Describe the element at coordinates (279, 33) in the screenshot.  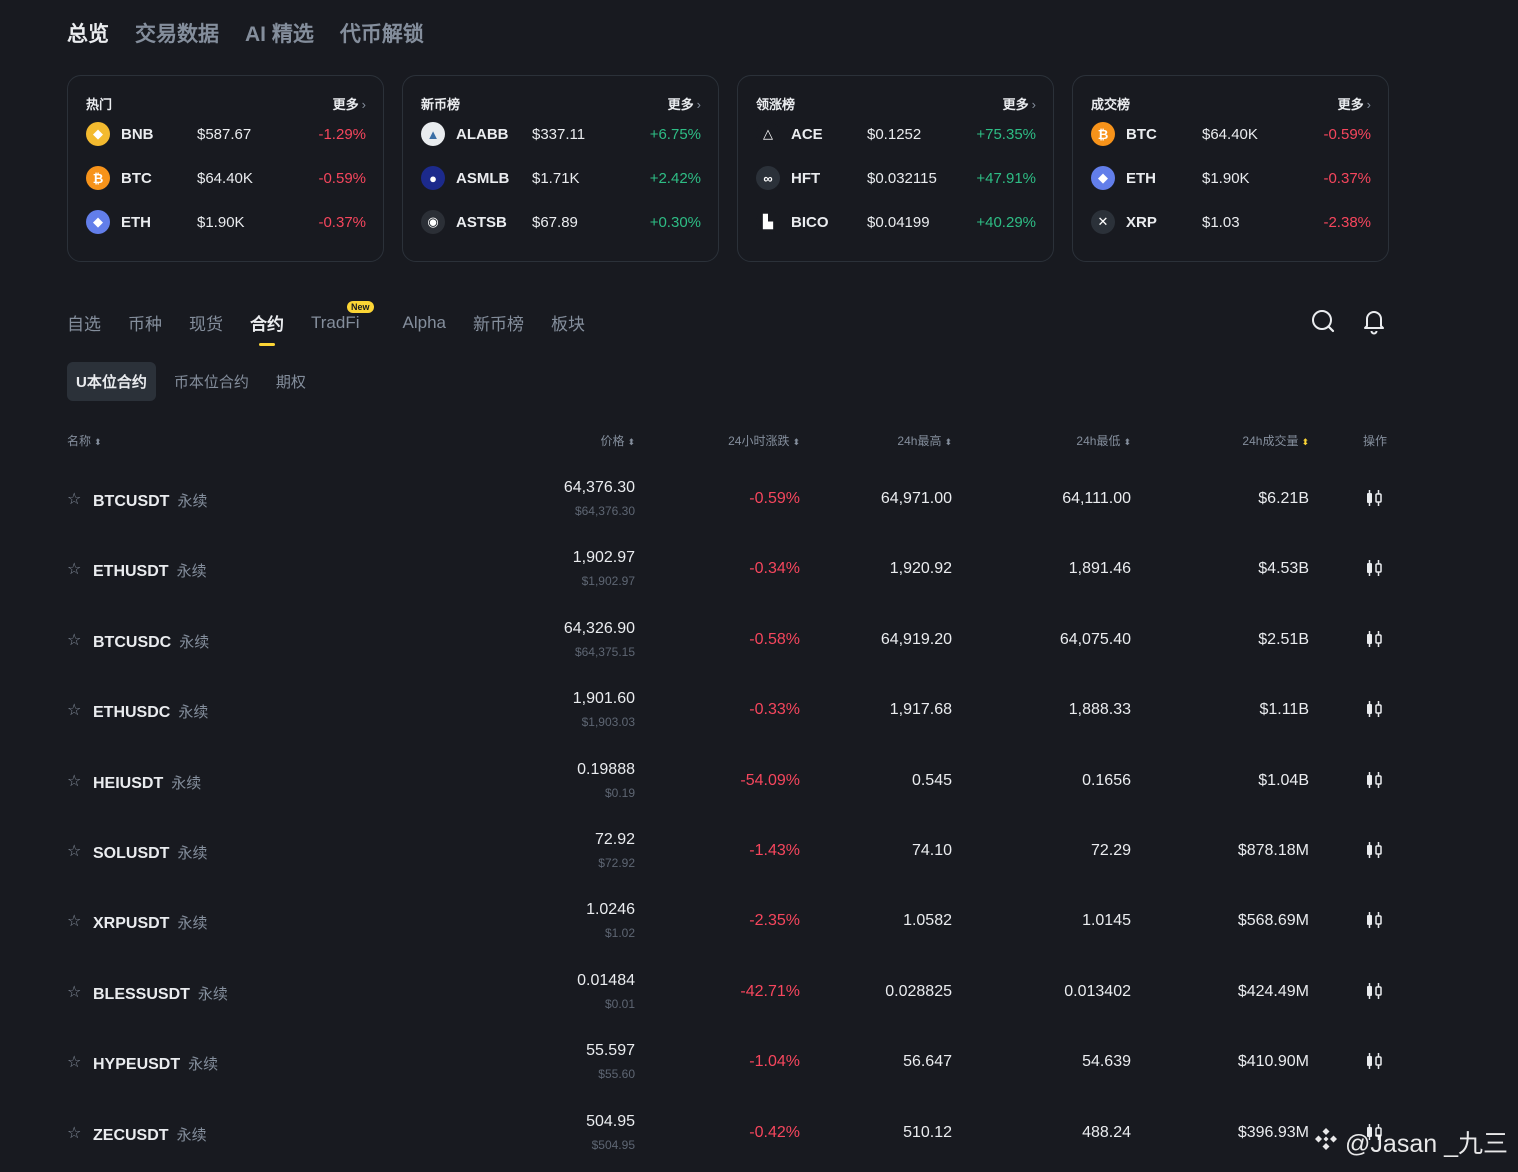
I see `top-tab-ai-picks: AI 精选` at that location.